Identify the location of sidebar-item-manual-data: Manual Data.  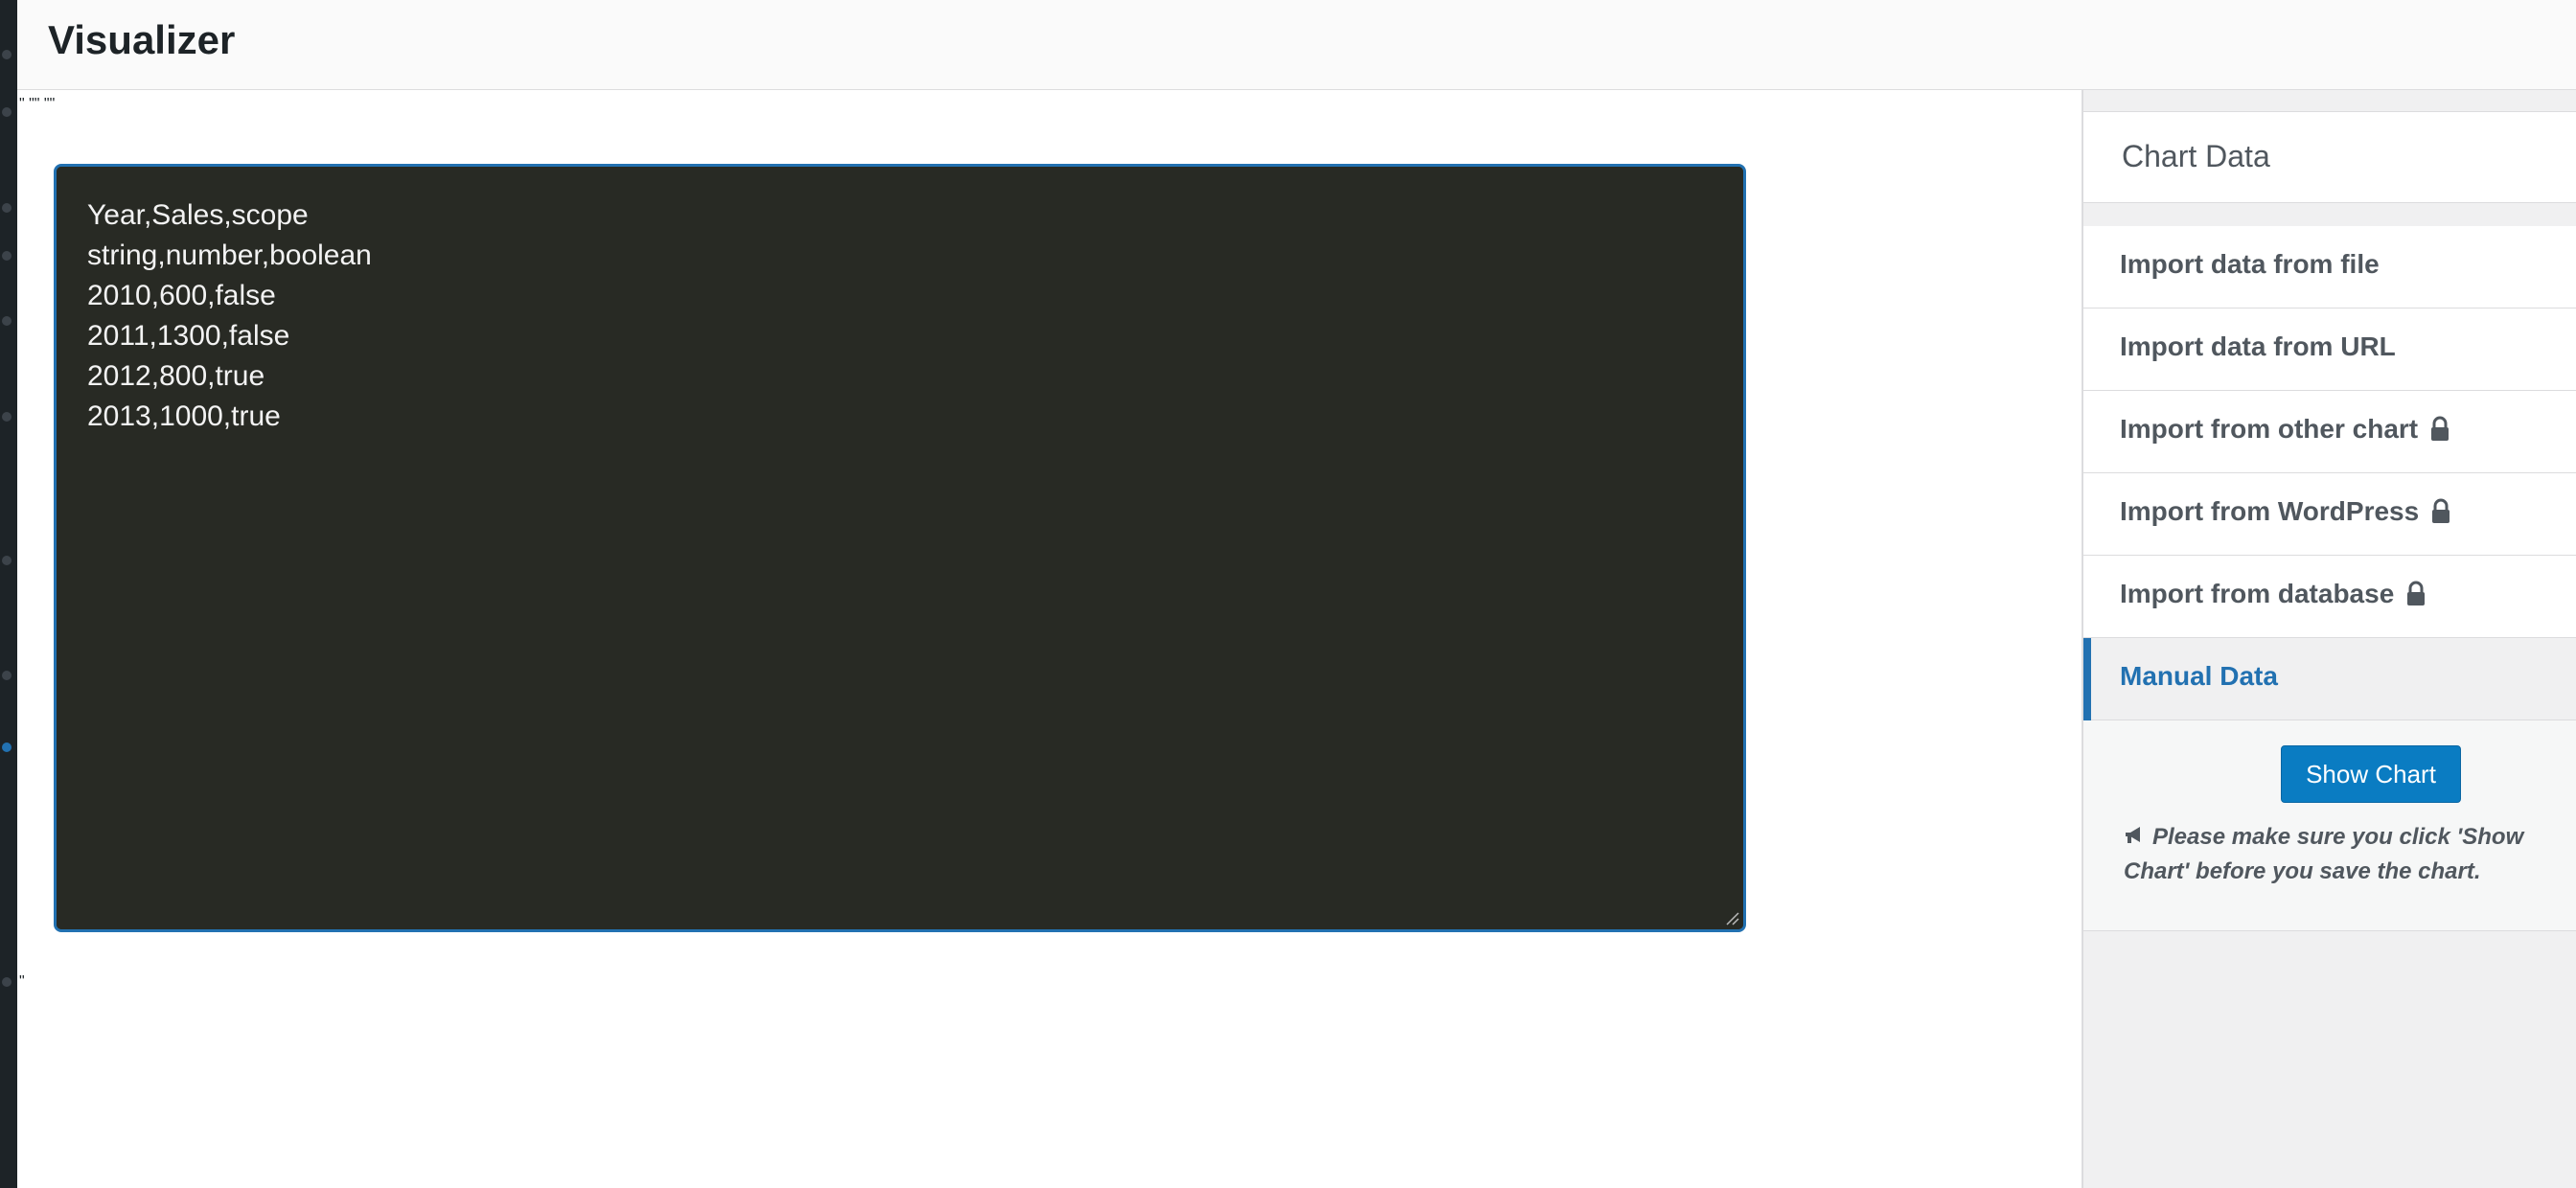
(2329, 679).